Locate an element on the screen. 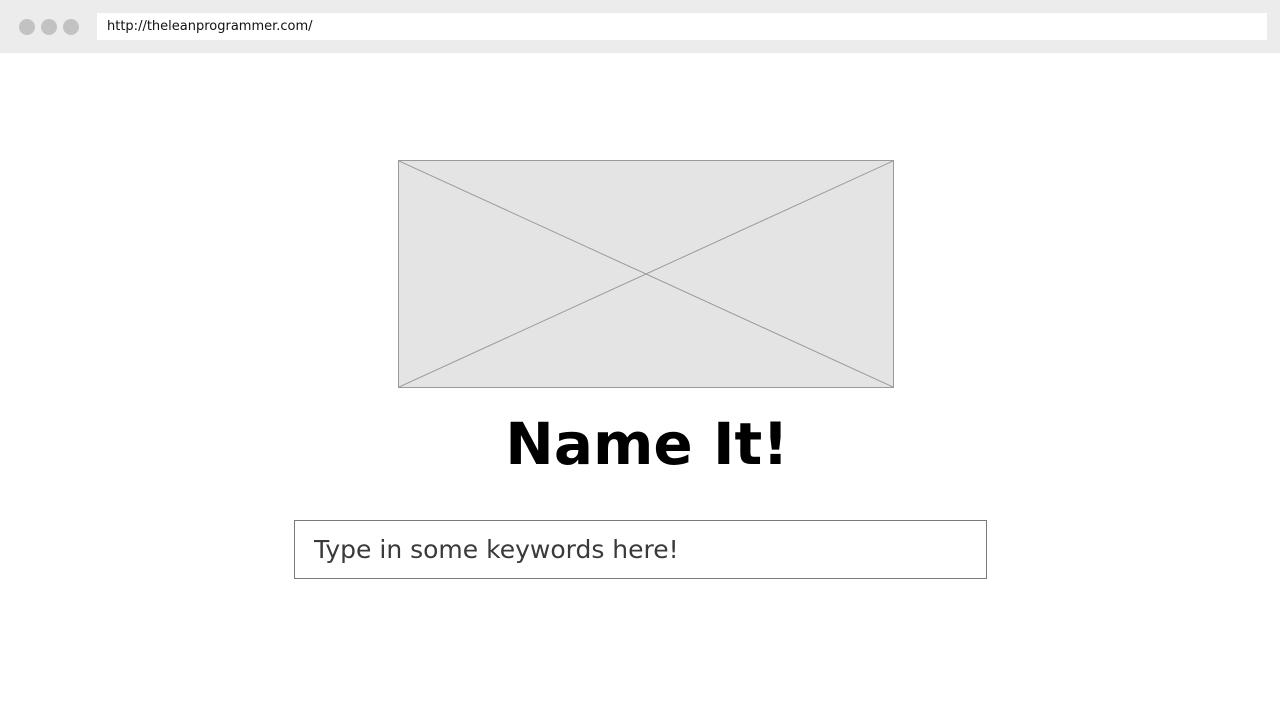  window-minimize-dot is located at coordinates (49, 27).